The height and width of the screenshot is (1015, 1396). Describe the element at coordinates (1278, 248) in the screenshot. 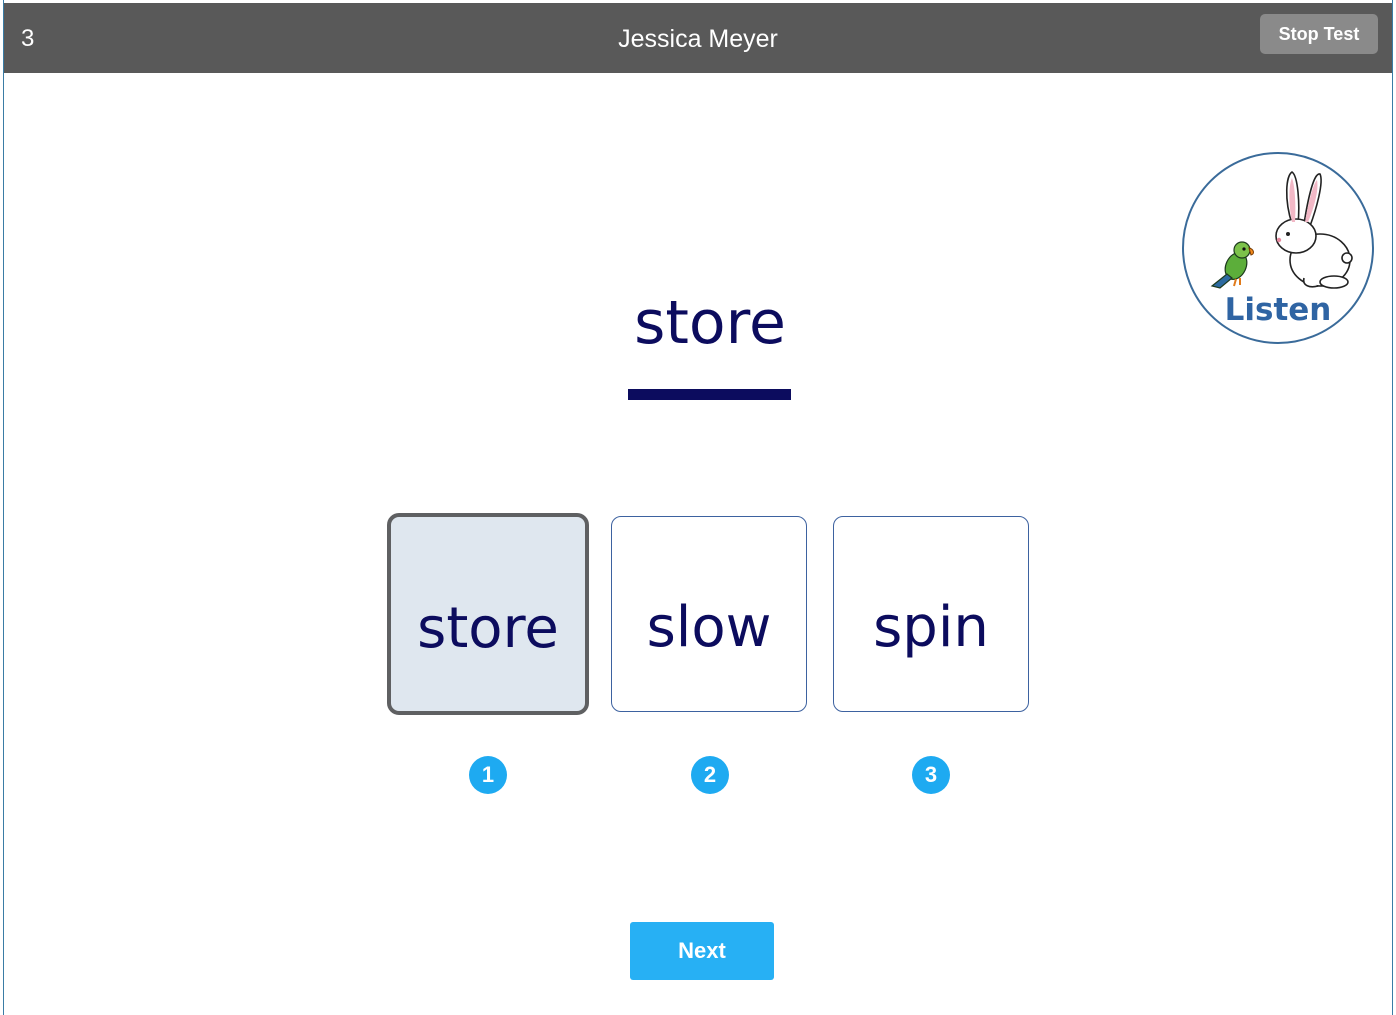

I see `listen-button: Listen` at that location.